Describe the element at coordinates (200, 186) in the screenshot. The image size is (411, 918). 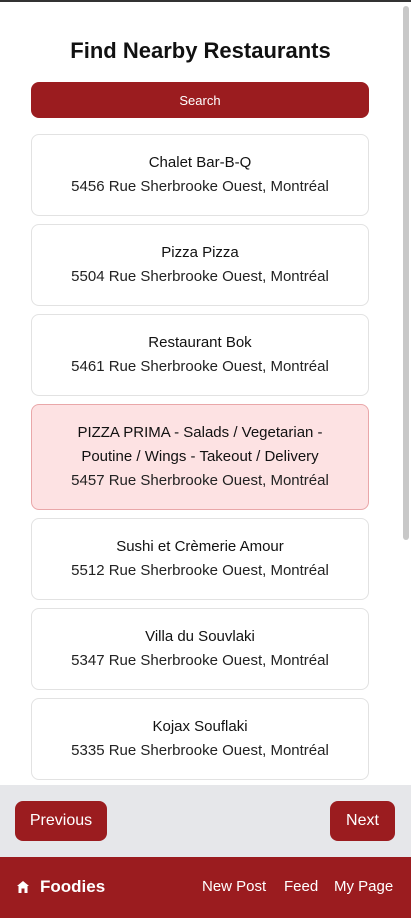
I see `restaurant-address: 5456 Rue Sherbrooke Ouest, Montréal` at that location.